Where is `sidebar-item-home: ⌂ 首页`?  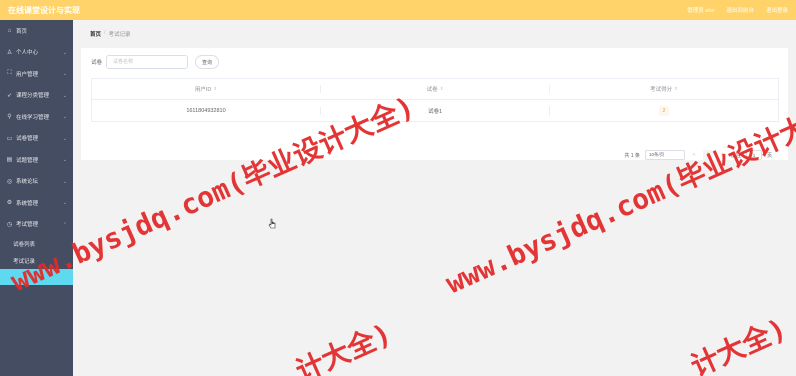 sidebar-item-home: ⌂ 首页 is located at coordinates (36, 31).